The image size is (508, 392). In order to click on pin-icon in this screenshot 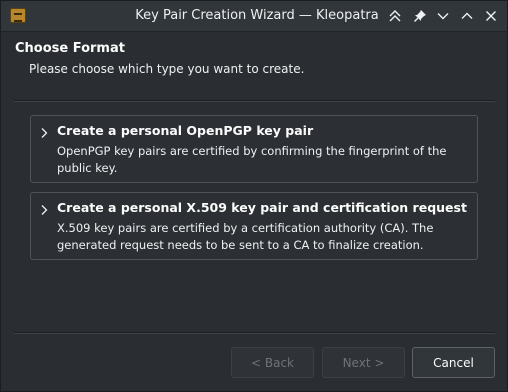, I will do `click(420, 16)`.